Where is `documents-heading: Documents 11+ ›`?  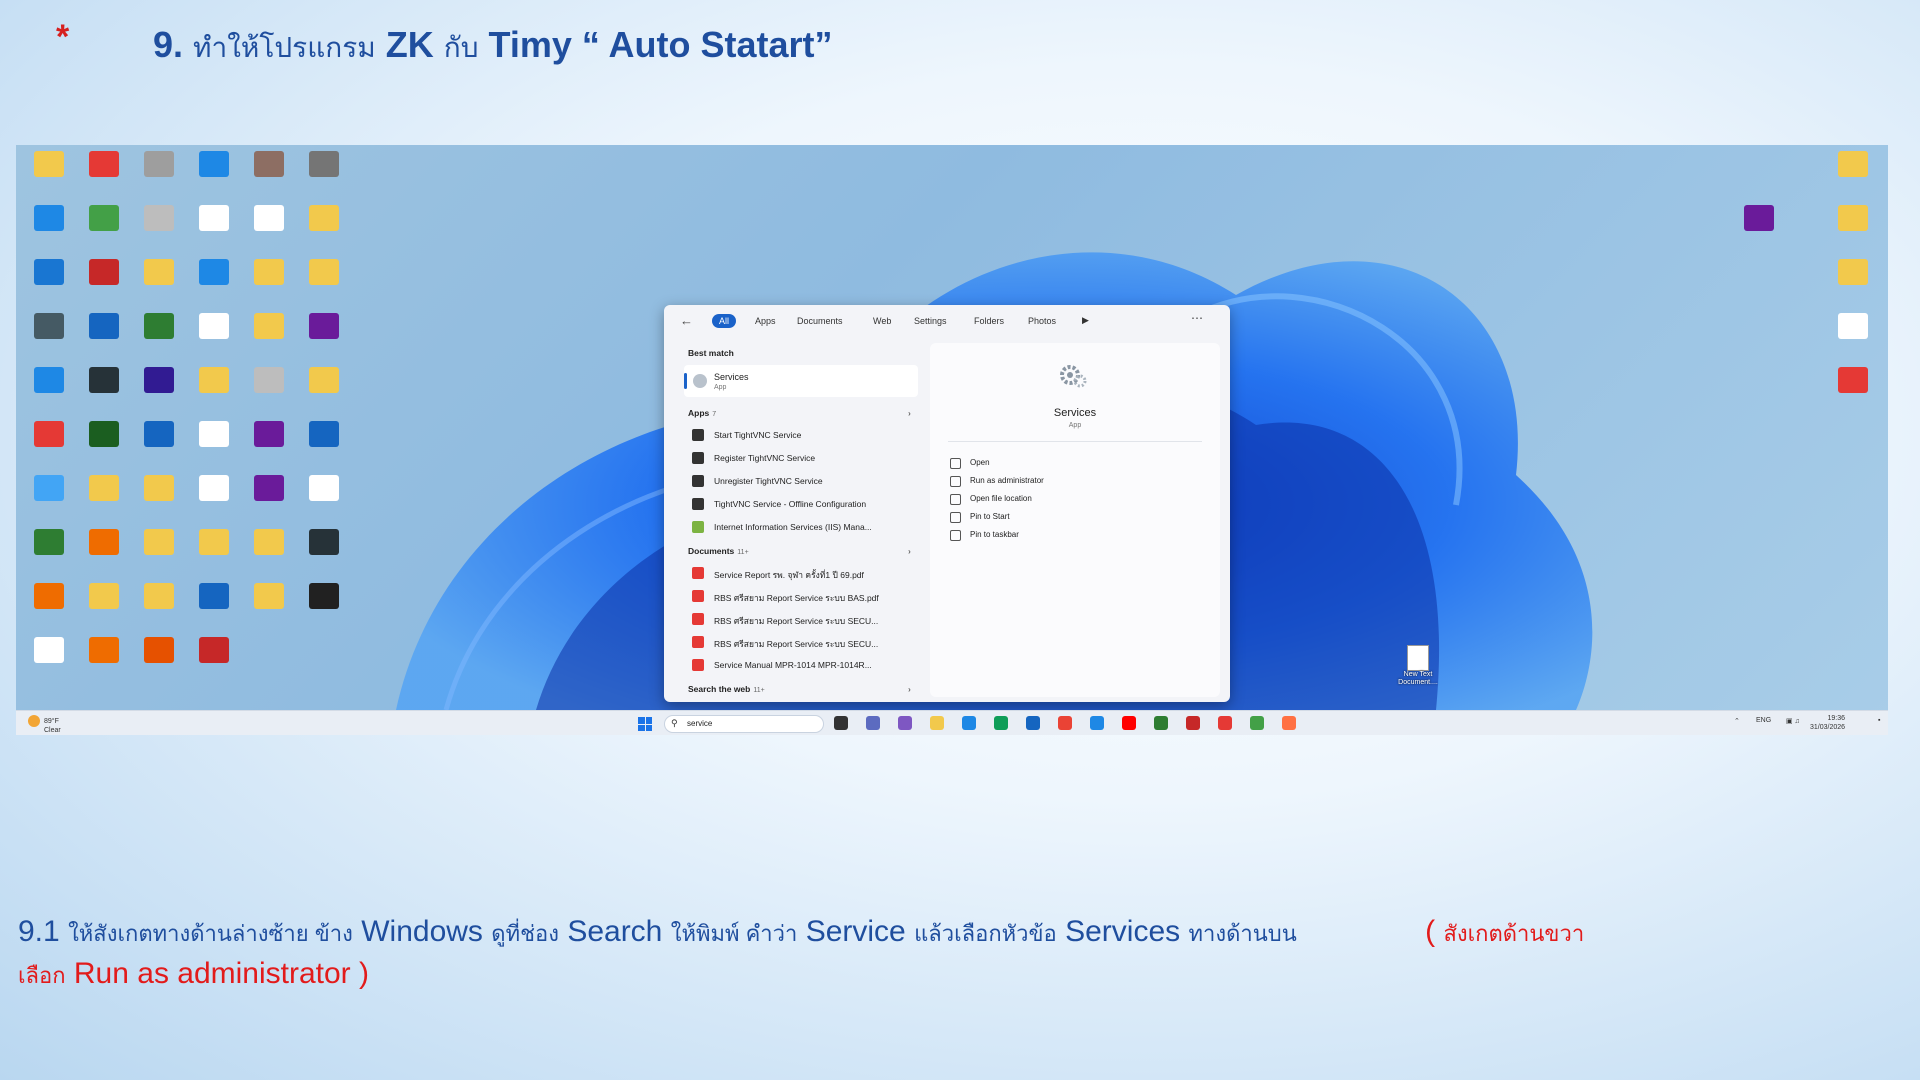 documents-heading: Documents 11+ › is located at coordinates (799, 551).